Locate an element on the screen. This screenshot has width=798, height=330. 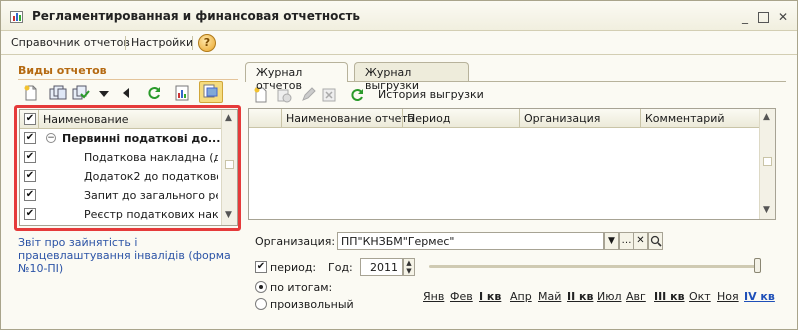
year-label: Год: is located at coordinates (340, 267).